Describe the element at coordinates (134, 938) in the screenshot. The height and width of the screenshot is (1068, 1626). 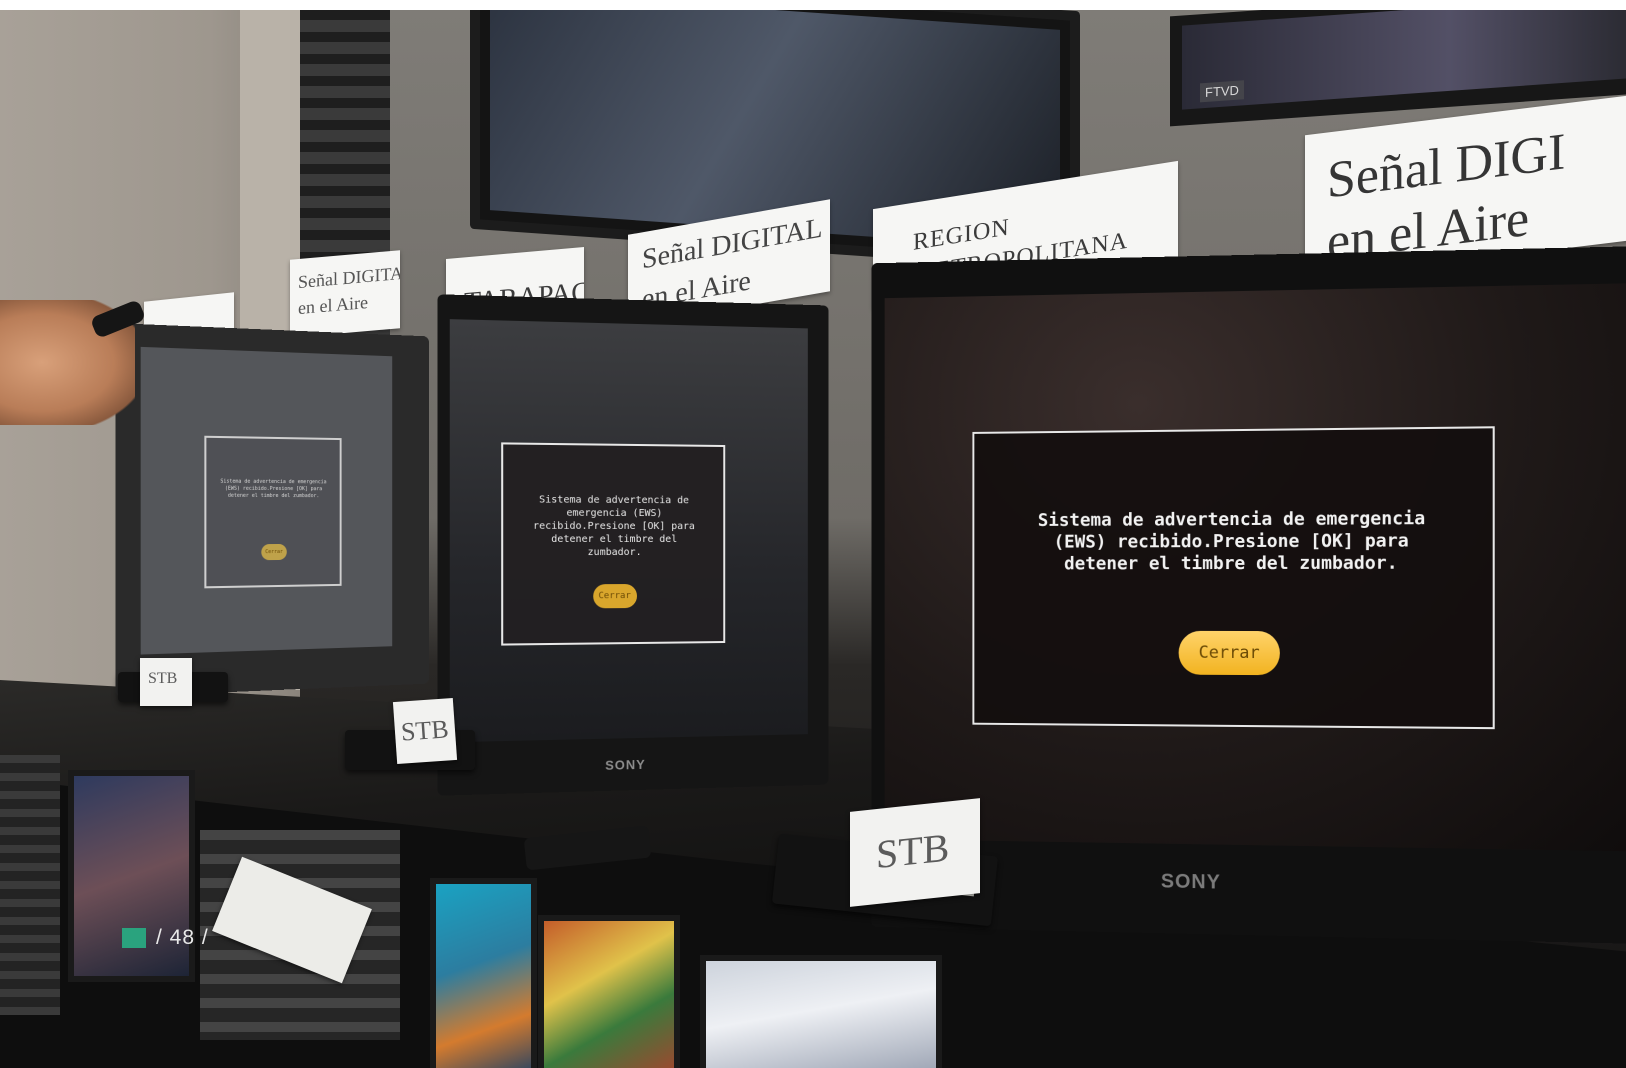
I see `accent-square-icon` at that location.